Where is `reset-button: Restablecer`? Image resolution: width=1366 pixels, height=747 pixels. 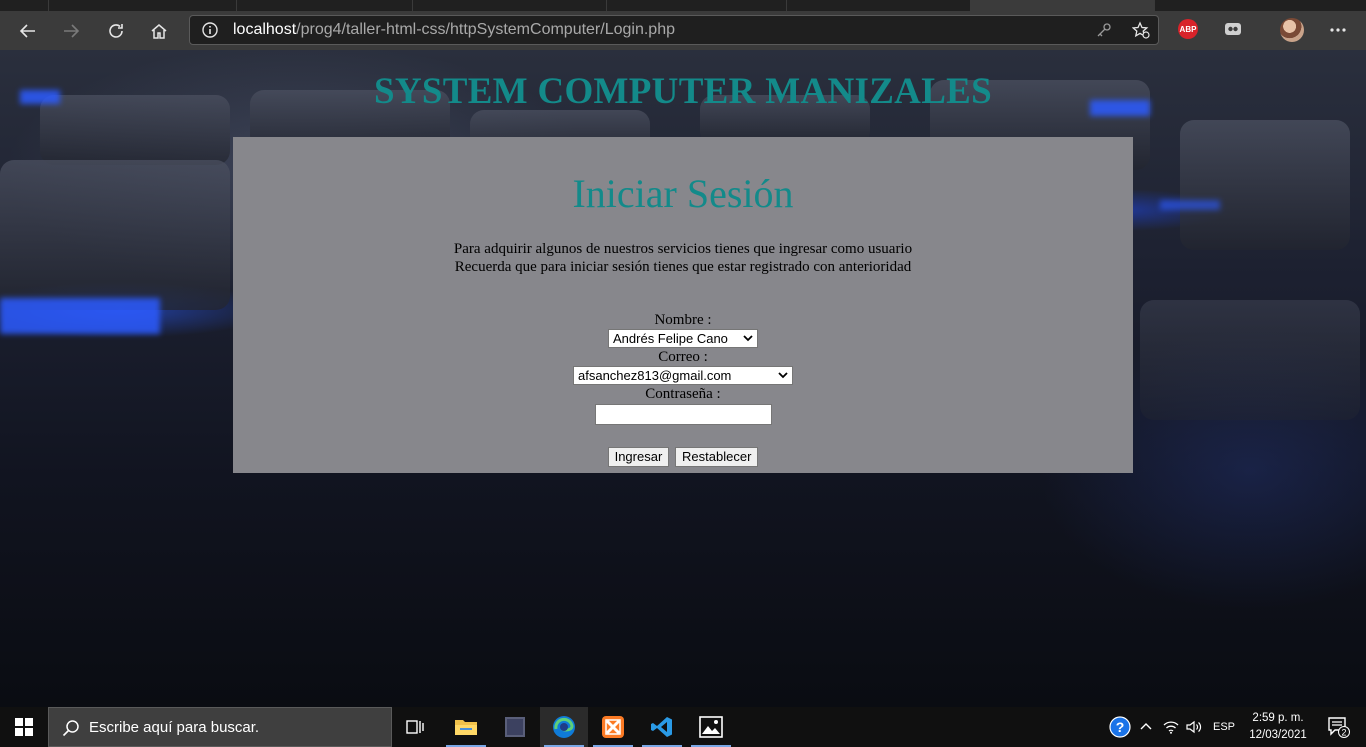
reset-button: Restablecer is located at coordinates (717, 457).